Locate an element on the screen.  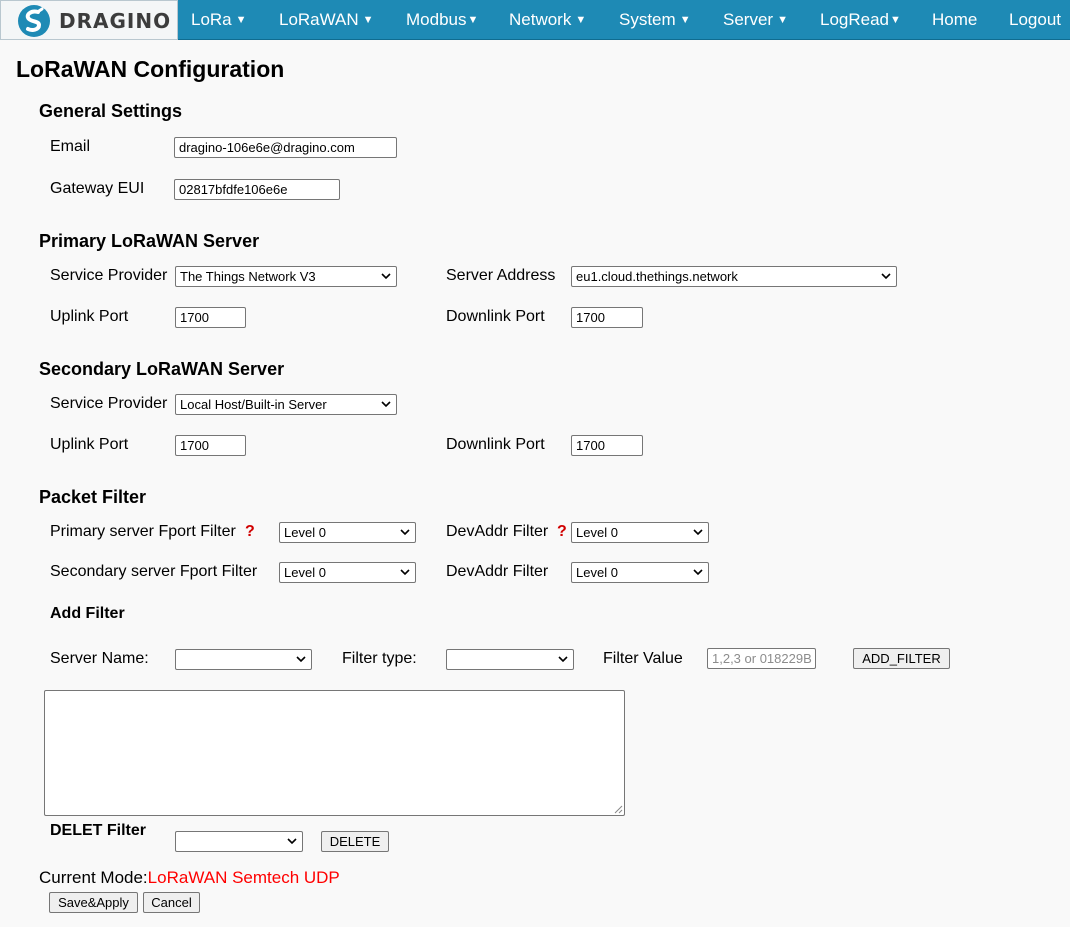
primary-devaddr-label: DevAddr Filter is located at coordinates (497, 531).